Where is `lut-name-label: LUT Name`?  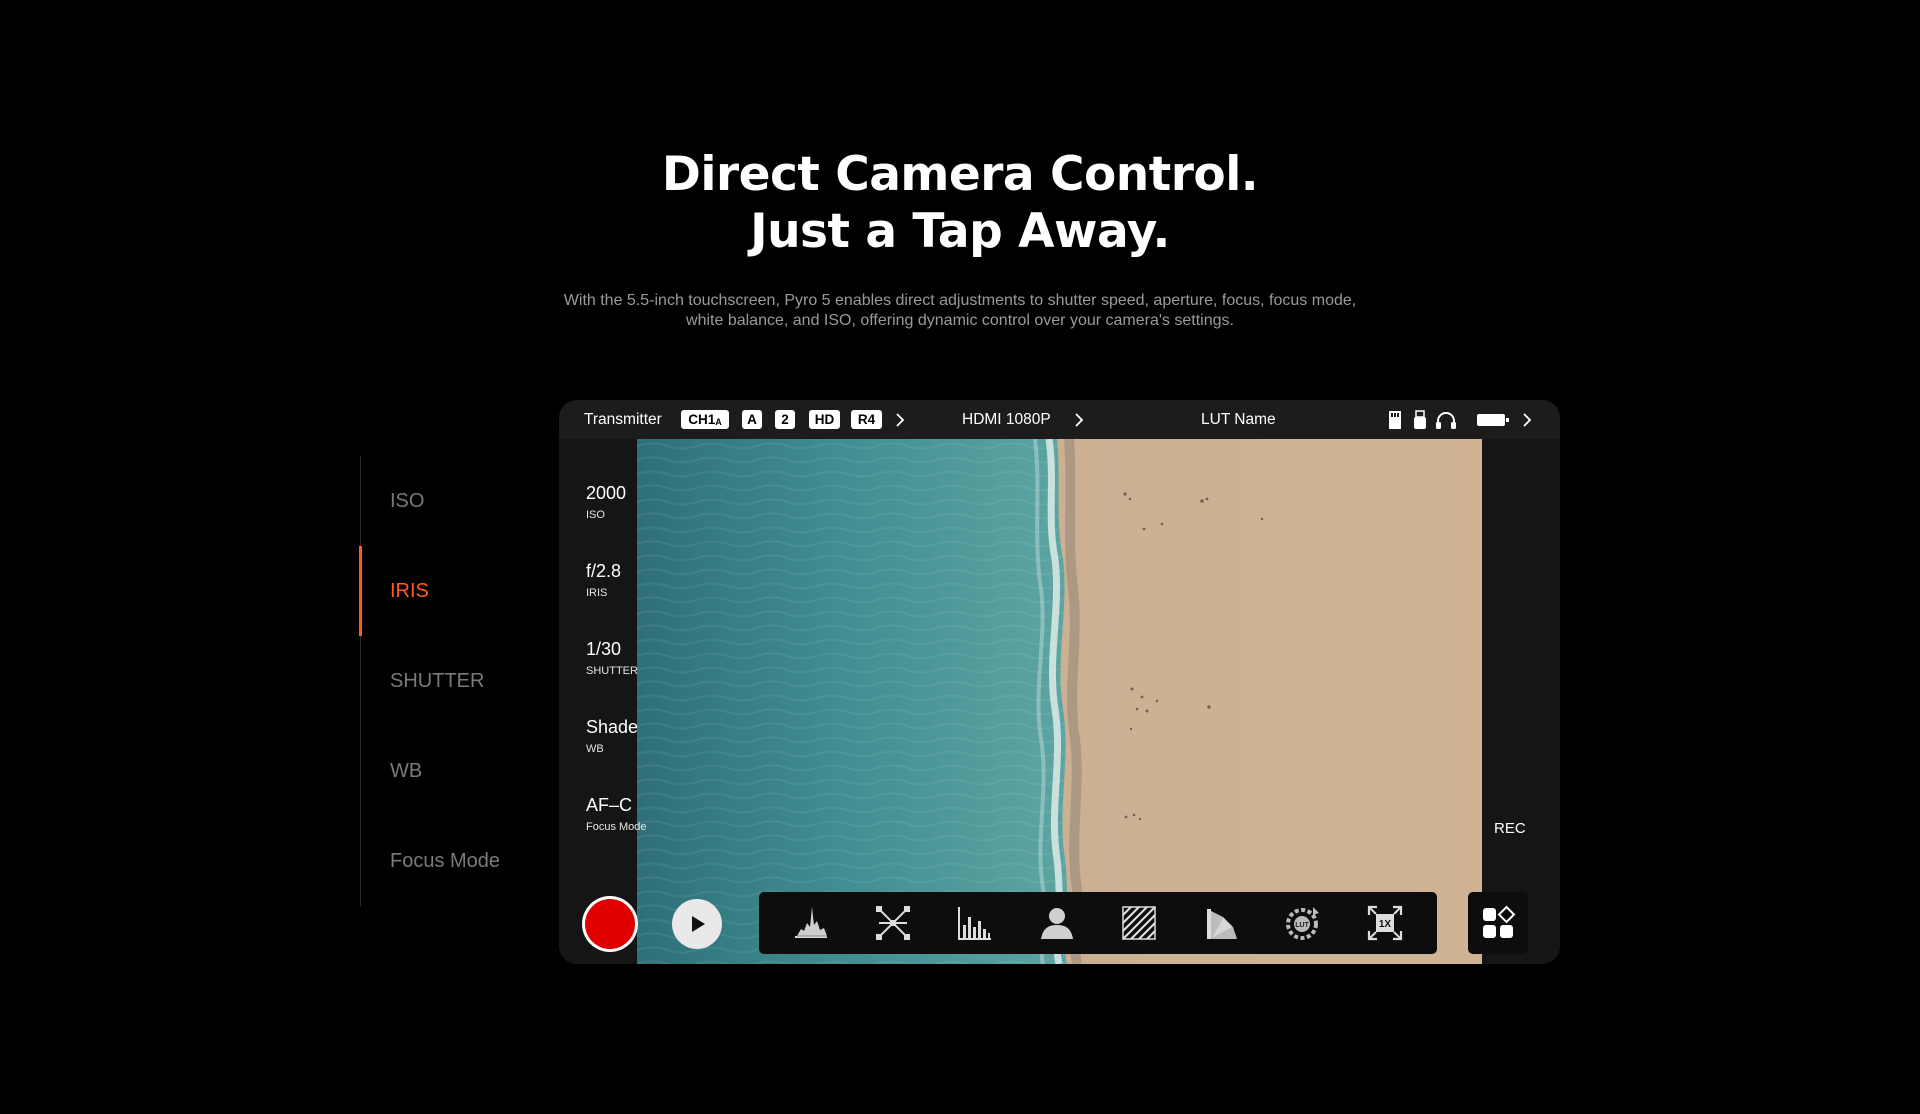 lut-name-label: LUT Name is located at coordinates (1238, 419).